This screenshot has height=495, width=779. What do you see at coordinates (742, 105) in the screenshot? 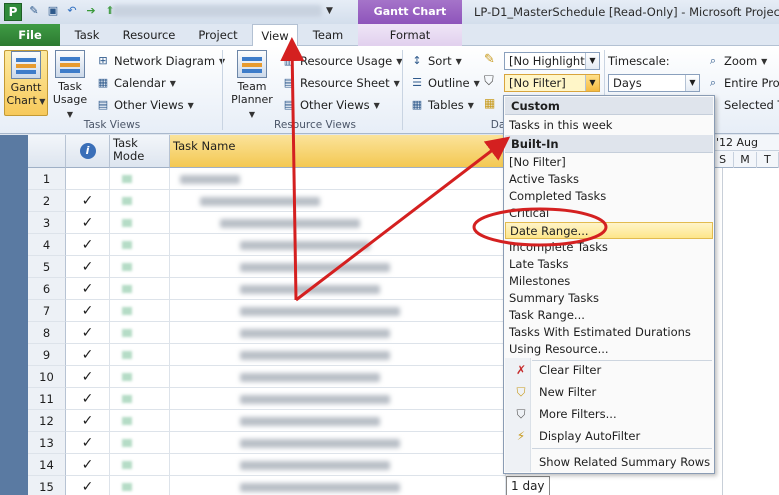
I see `selected-tasks-button: ⌕ Selected Ta` at bounding box center [742, 105].